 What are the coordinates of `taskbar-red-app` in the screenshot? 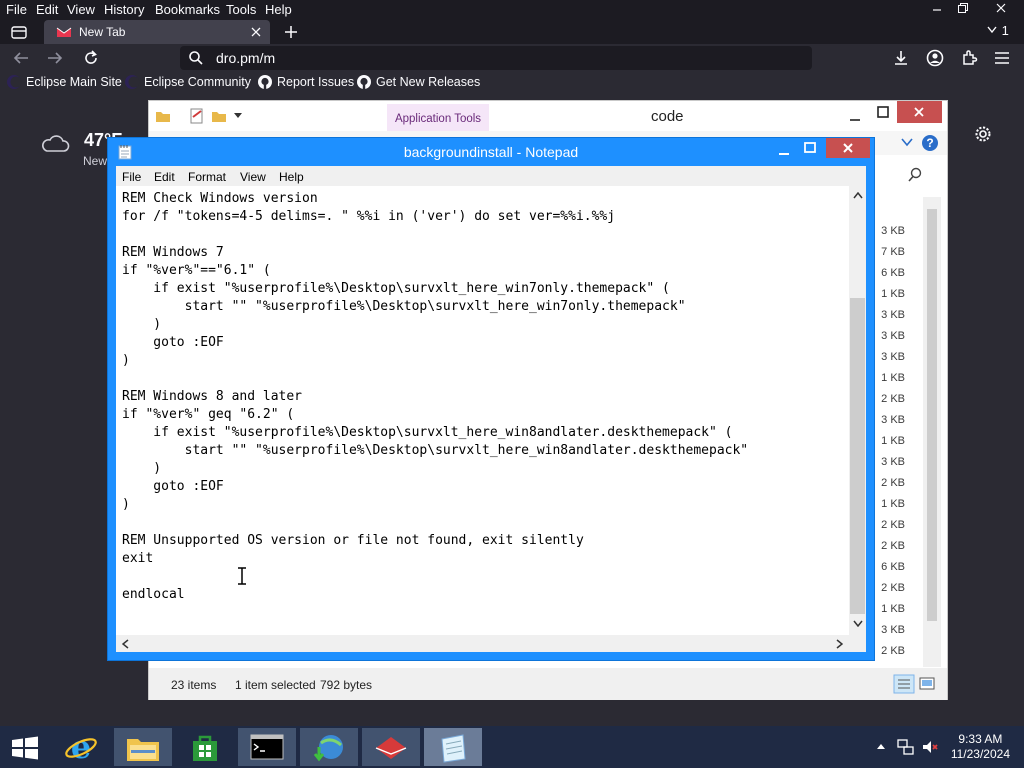 It's located at (391, 747).